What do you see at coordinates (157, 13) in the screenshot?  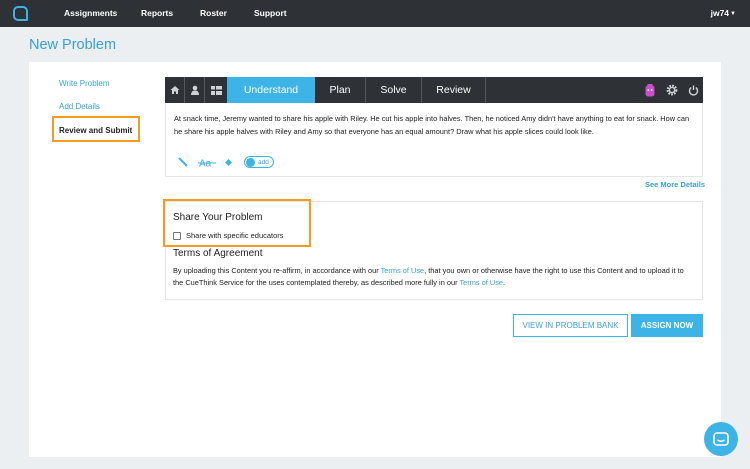 I see `nav-reports: Reports` at bounding box center [157, 13].